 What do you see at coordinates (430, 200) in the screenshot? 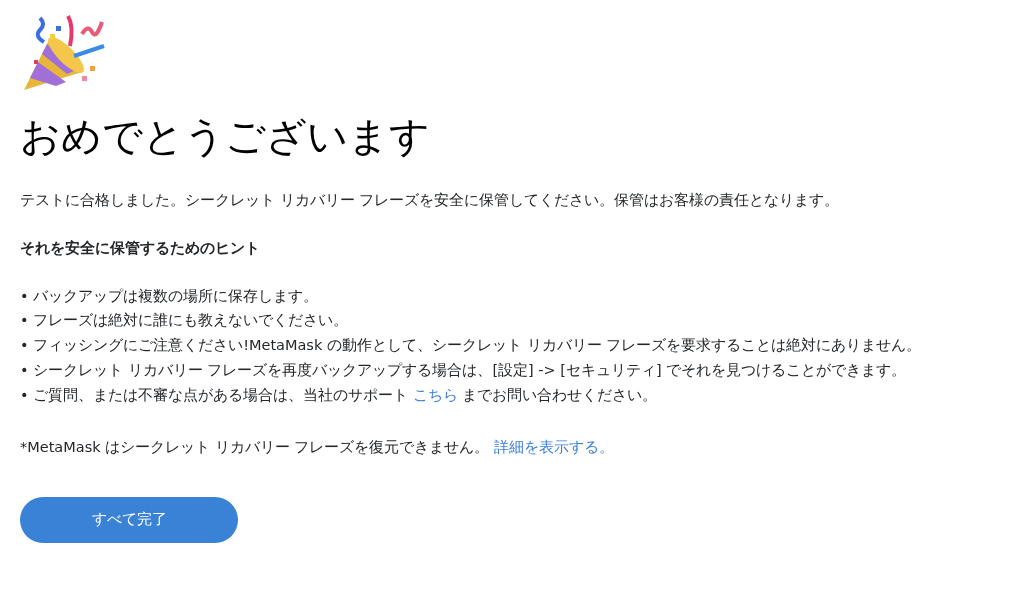
I see `intro-text: テストに合格しました。シークレット リカバリー フレーズを安全に保管してください。保管はお客様の責任となります。` at bounding box center [430, 200].